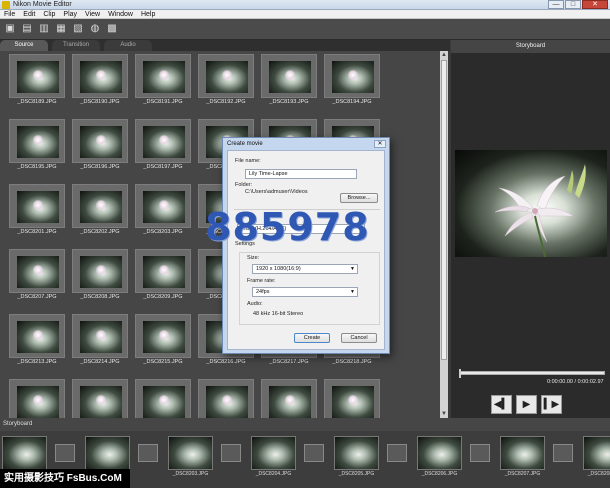 Image resolution: width=610 pixels, height=488 pixels. Describe the element at coordinates (9, 14) in the screenshot. I see `menu-file: File` at that location.